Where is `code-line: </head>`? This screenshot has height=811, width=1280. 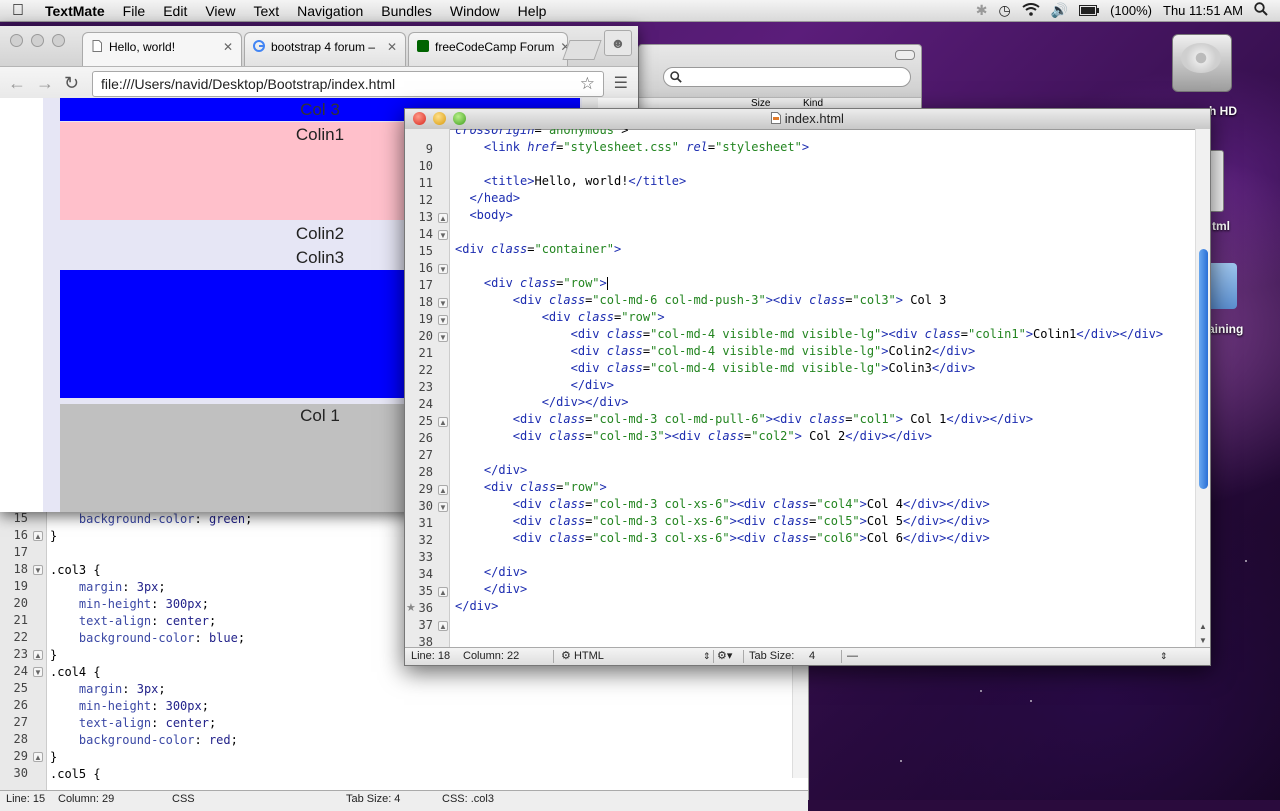 code-line: </head> is located at coordinates (487, 198).